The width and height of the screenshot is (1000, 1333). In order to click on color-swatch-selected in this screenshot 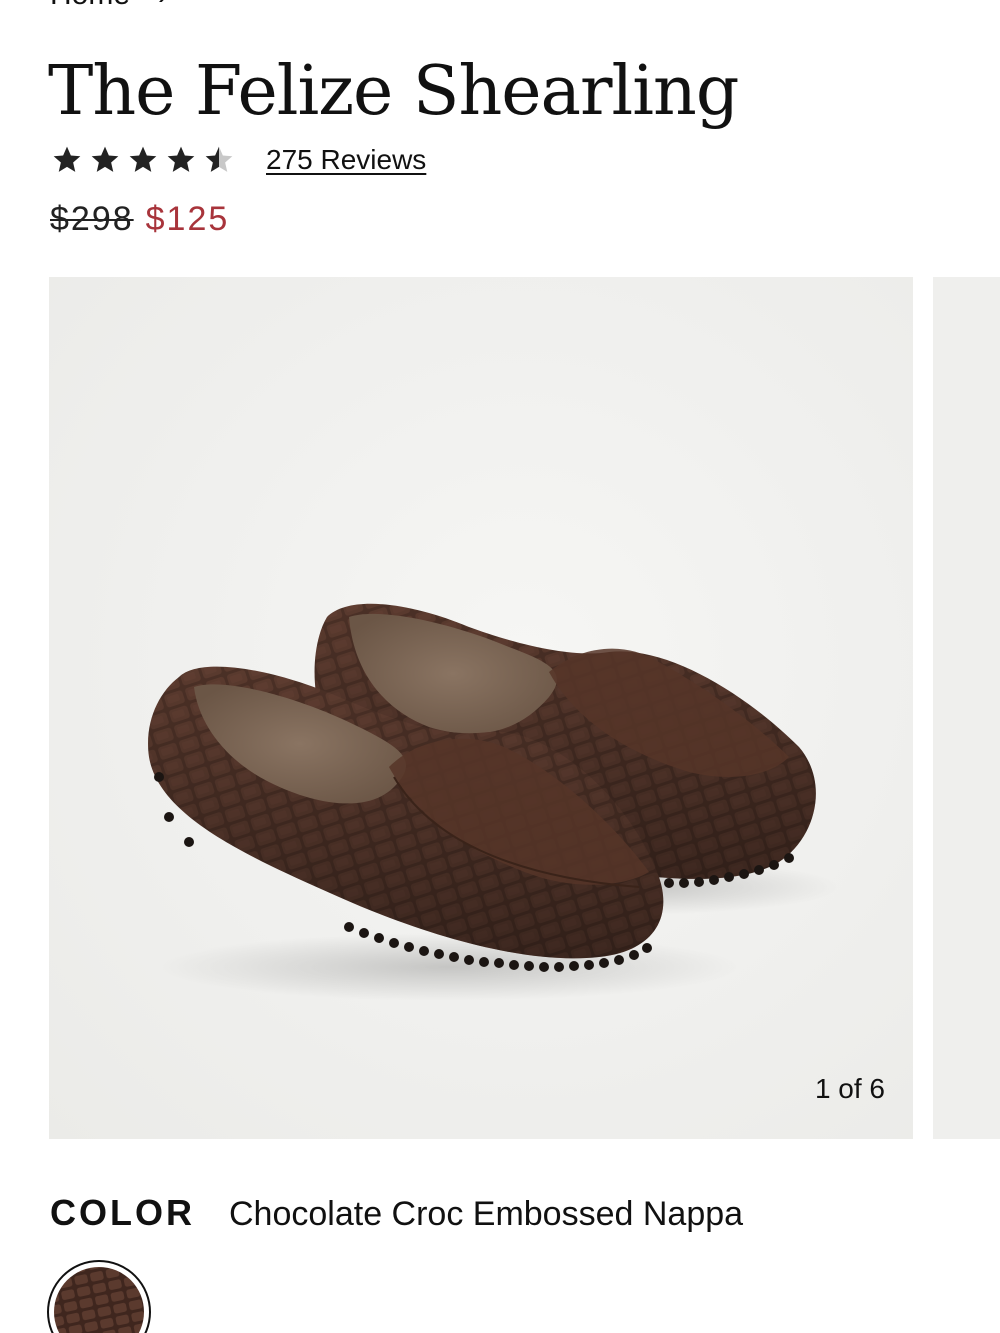, I will do `click(99, 1296)`.